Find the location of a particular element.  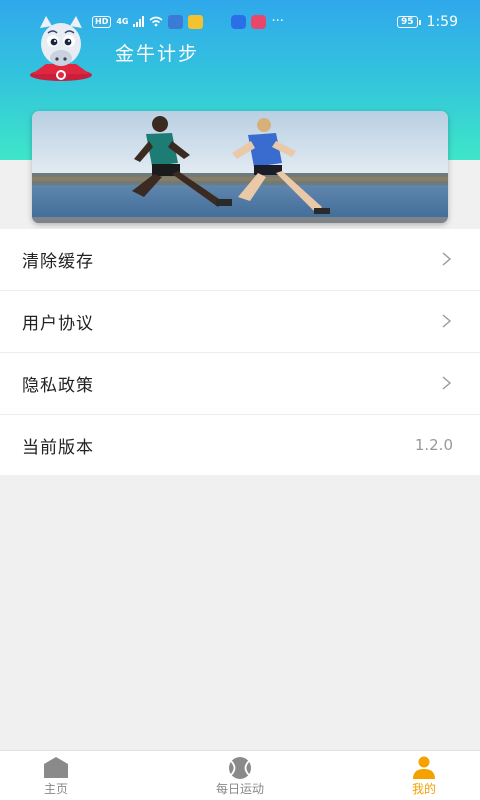

menu-item-label: 清除缓存 is located at coordinates (58, 262).